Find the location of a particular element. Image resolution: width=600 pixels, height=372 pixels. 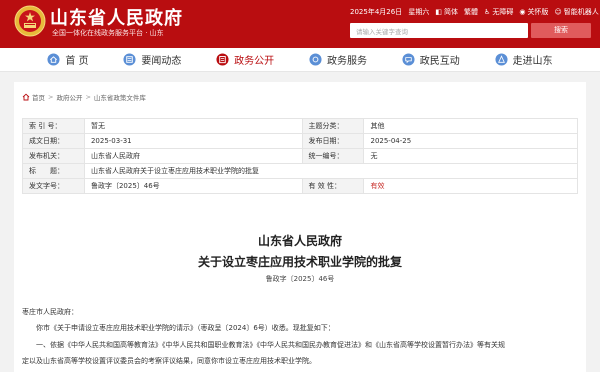

open-government-icon is located at coordinates (222, 59).